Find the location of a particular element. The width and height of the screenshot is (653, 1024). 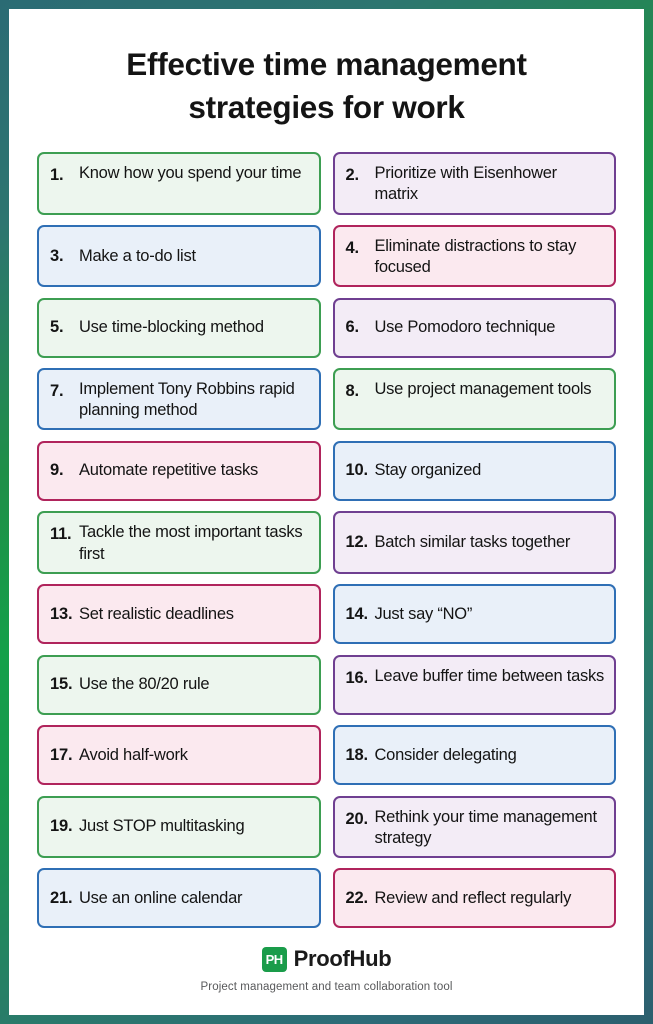

strategy-card: 5. Use time-blocking method is located at coordinates (179, 327).